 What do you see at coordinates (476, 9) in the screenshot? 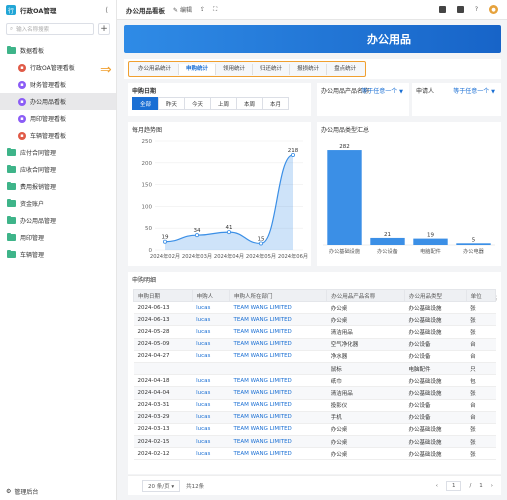
I see `help-icon: ?` at bounding box center [476, 9].